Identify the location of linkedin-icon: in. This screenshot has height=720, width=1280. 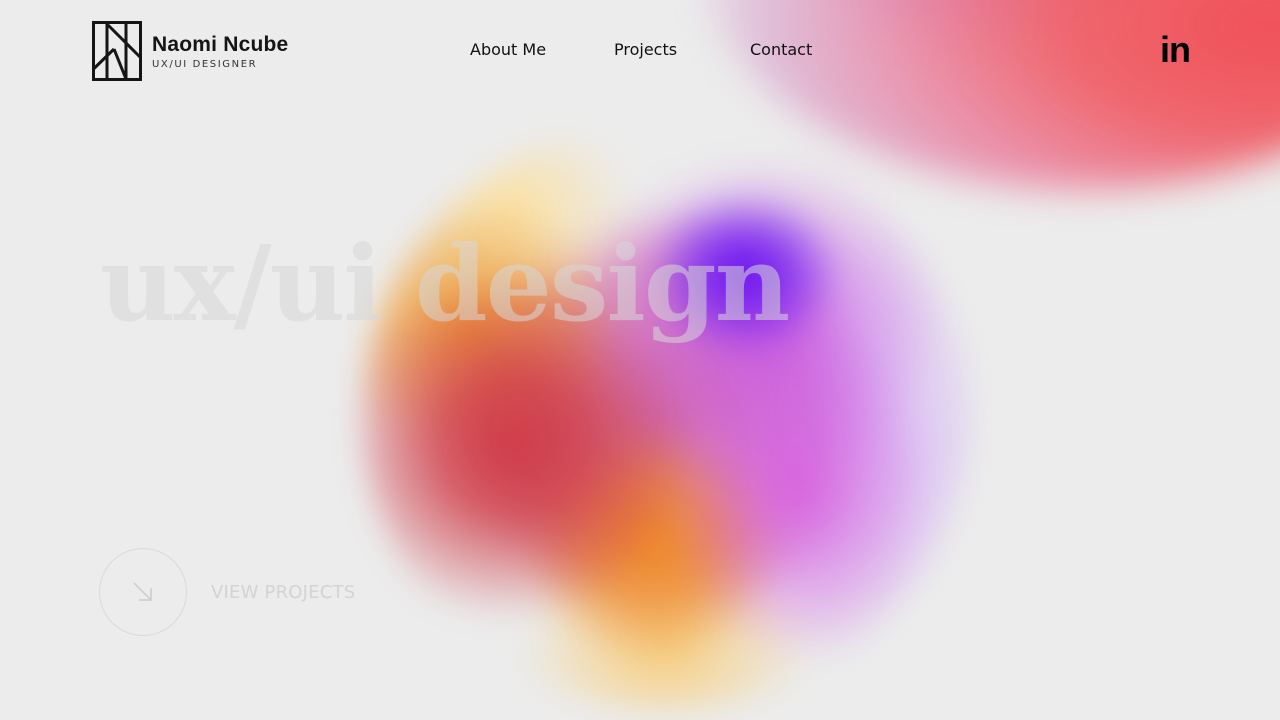
(1175, 50).